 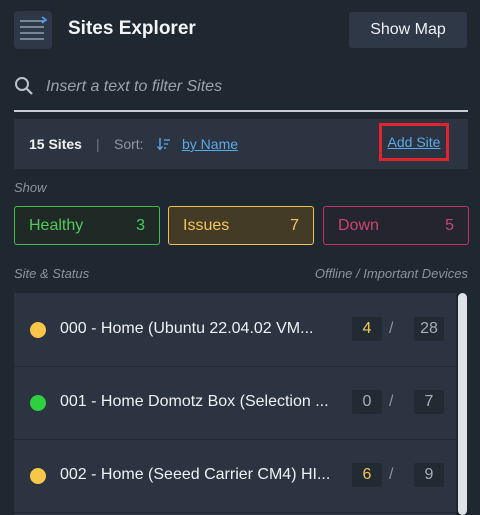 What do you see at coordinates (429, 475) in the screenshot?
I see `important-devices-count: 9` at bounding box center [429, 475].